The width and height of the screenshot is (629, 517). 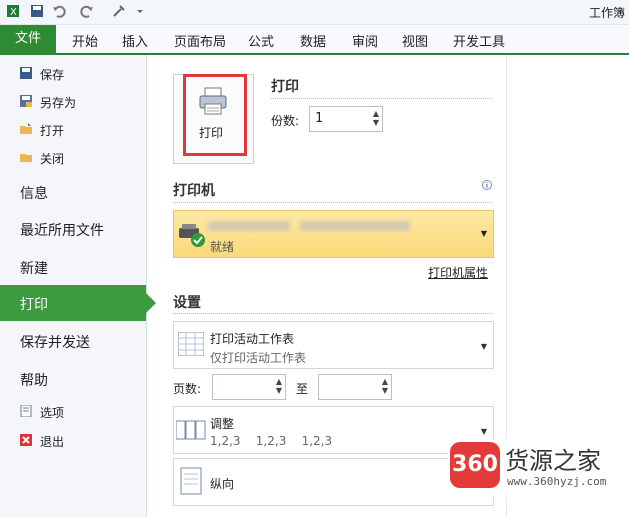 I want to click on quick-access-toolbar: X 工作簿, so click(x=314, y=12).